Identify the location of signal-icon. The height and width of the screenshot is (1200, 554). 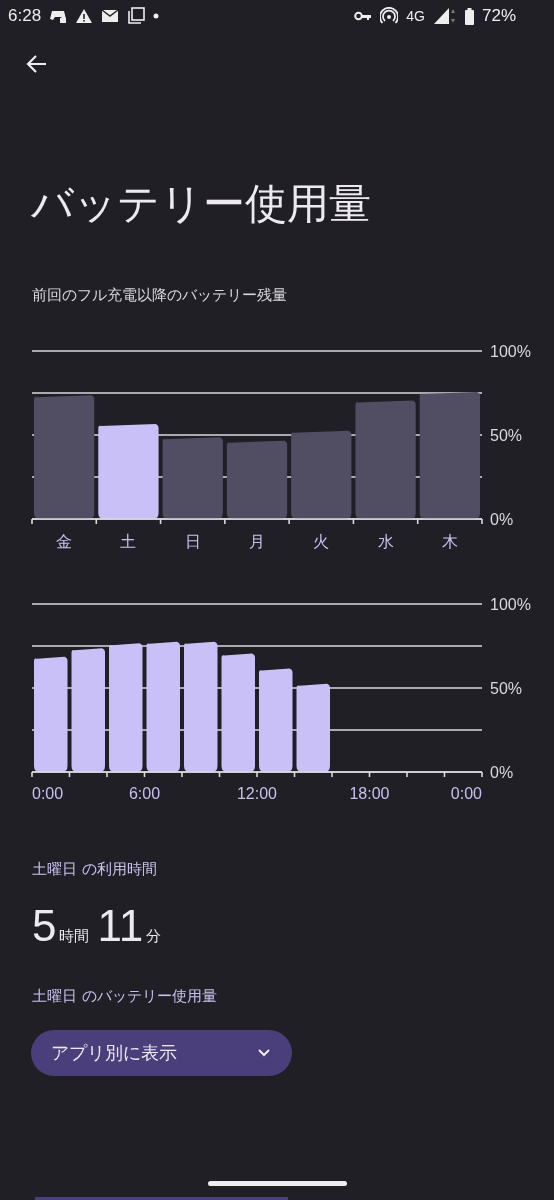
(444, 16).